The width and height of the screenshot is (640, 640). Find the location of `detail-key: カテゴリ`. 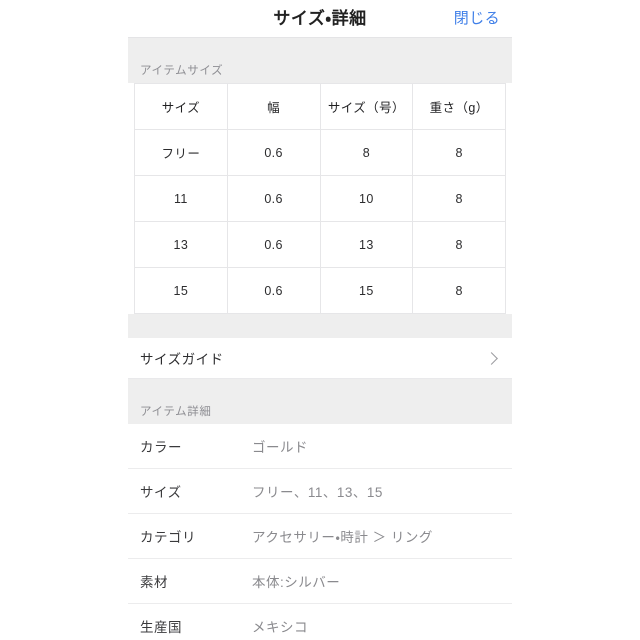

detail-key: カテゴリ is located at coordinates (168, 537).